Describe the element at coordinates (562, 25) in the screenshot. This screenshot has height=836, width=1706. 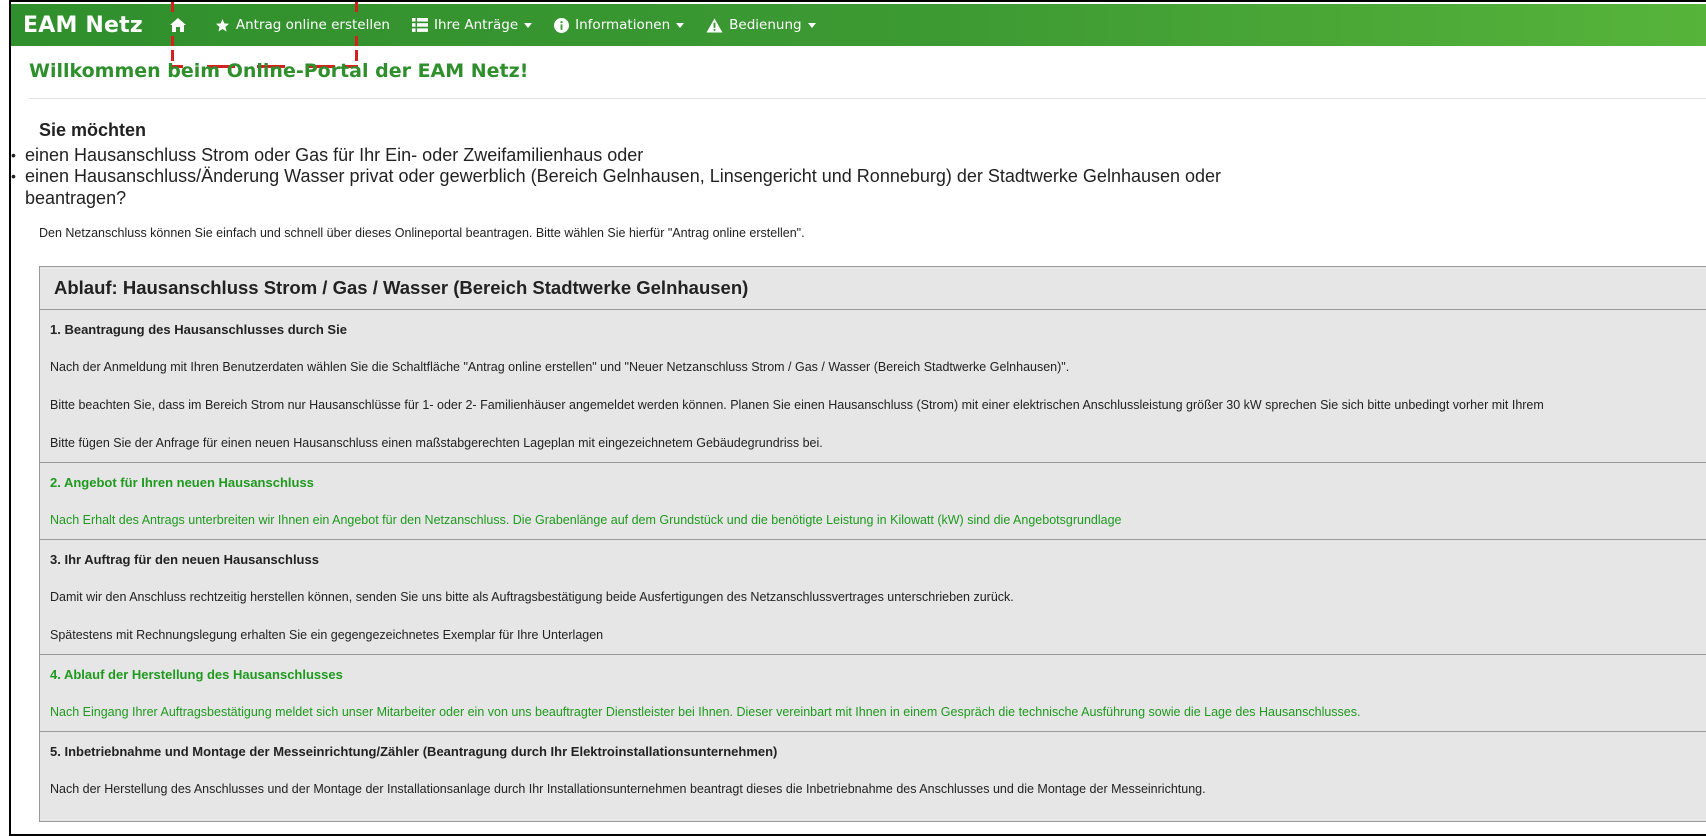
I see `info-icon` at that location.